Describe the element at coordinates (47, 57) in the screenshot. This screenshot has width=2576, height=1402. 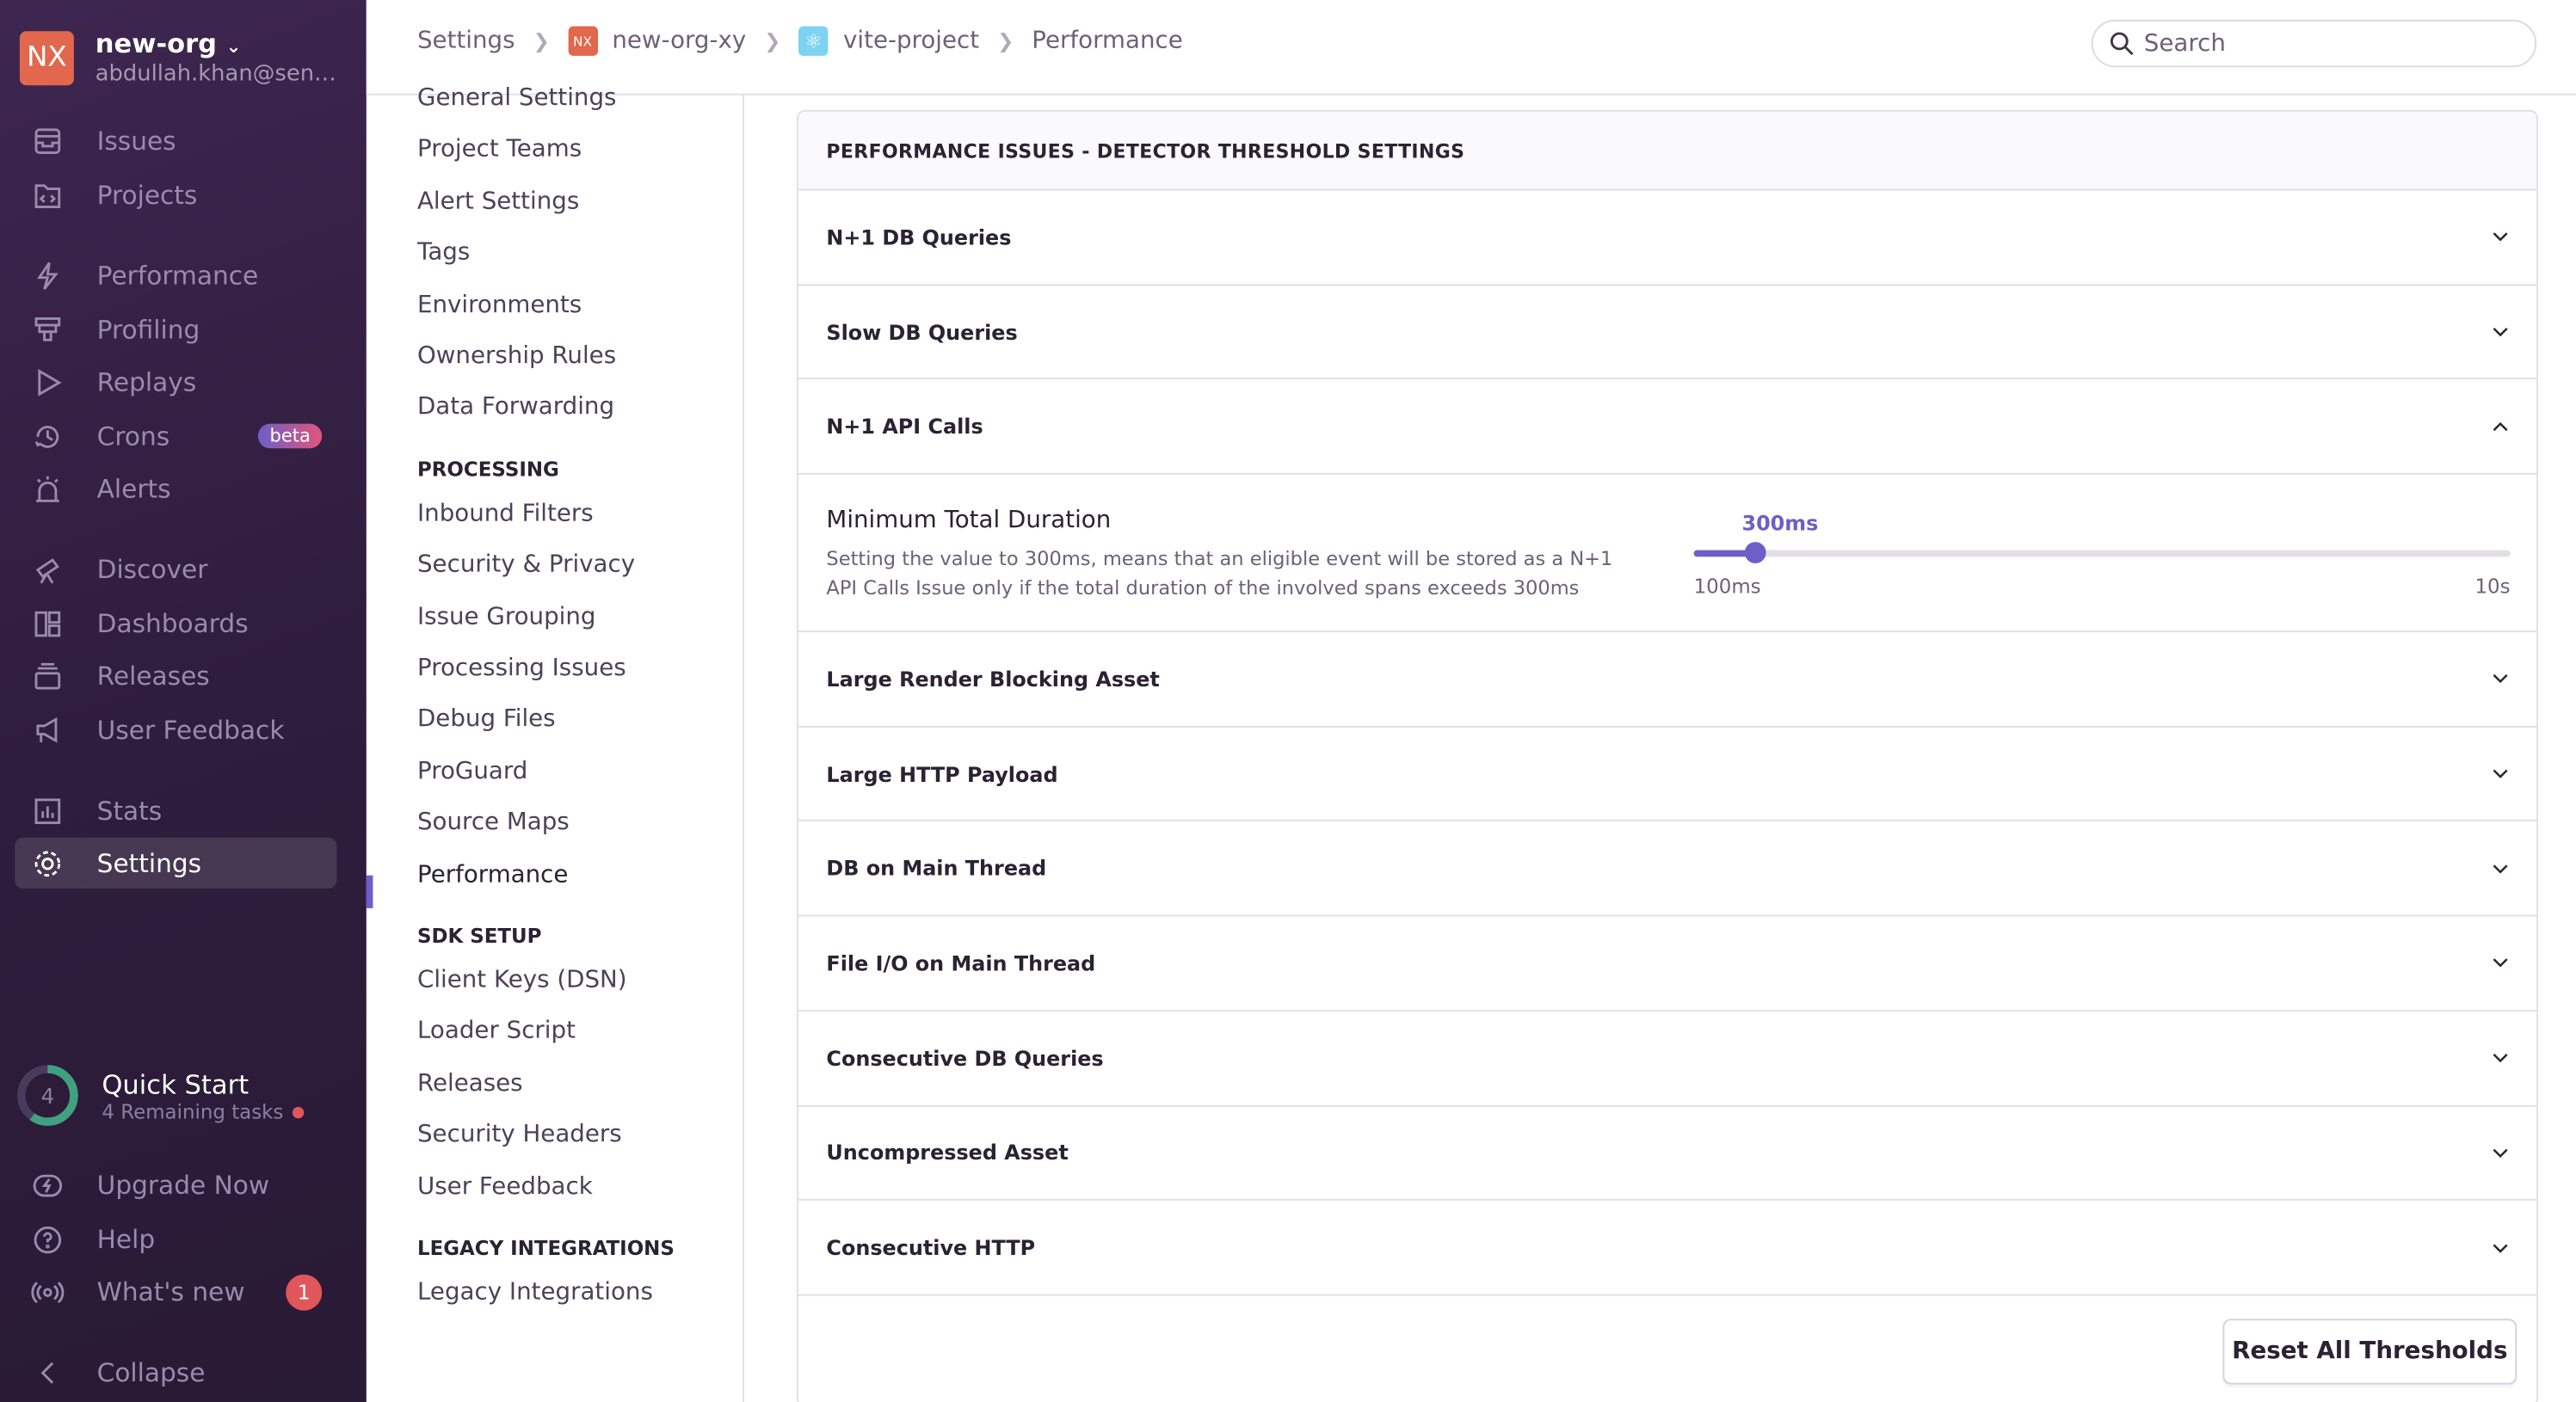
I see `org-avatar: NX` at that location.